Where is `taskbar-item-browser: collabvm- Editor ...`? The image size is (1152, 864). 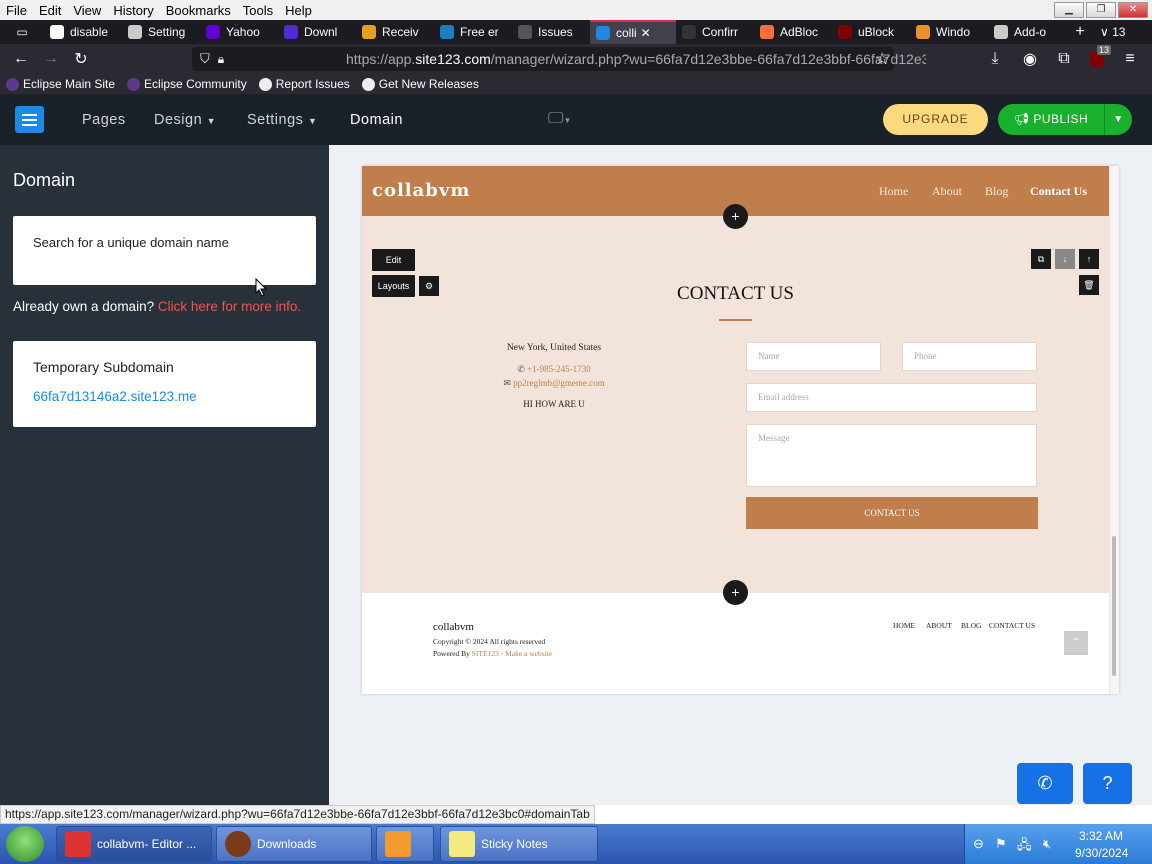 taskbar-item-browser: collabvm- Editor ... is located at coordinates (134, 844).